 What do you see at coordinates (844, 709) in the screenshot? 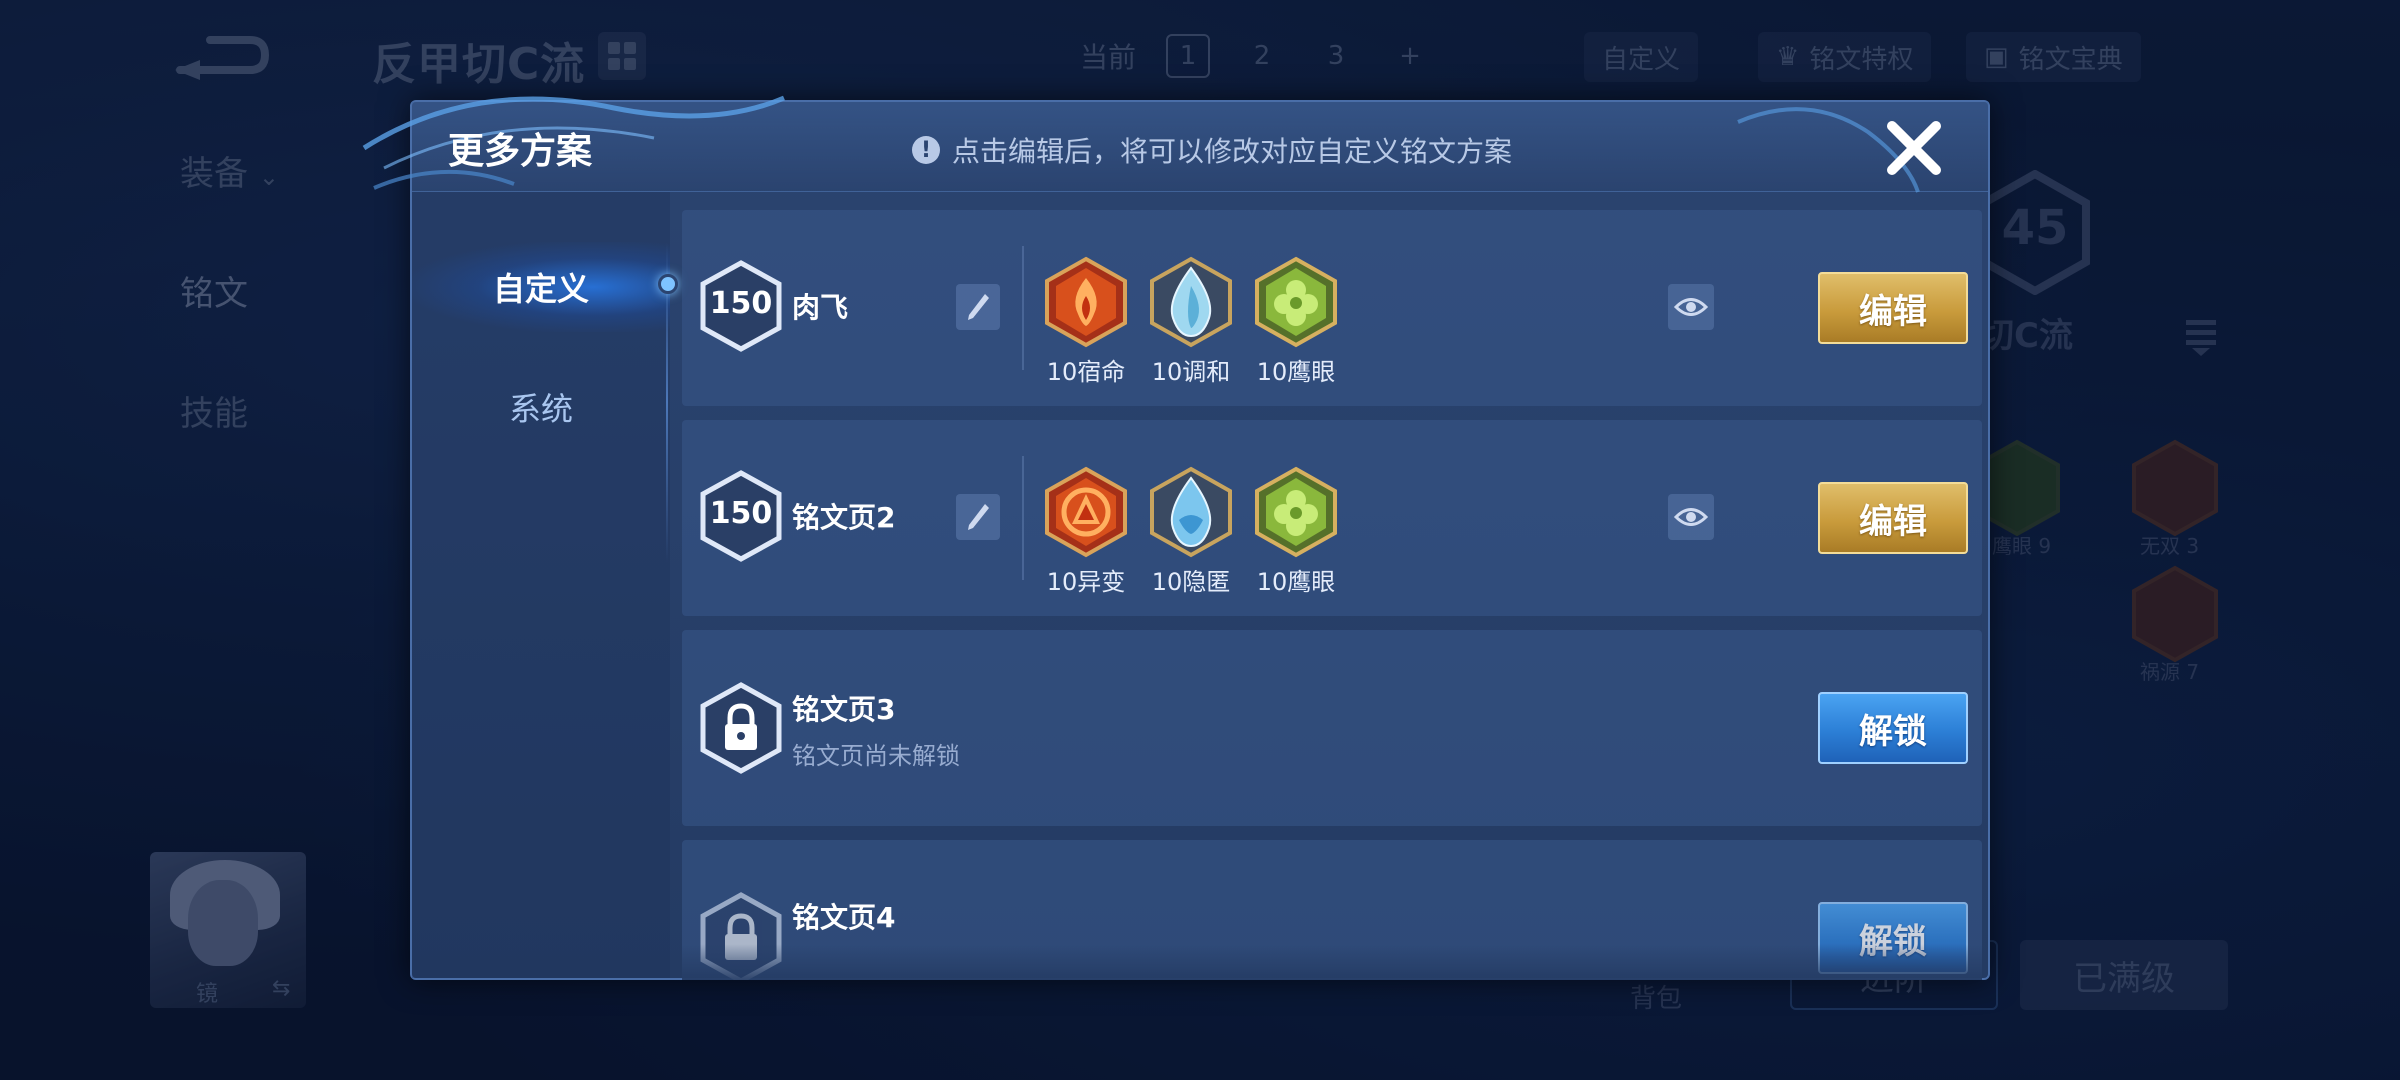
I see `page-name: 铭文页3` at bounding box center [844, 709].